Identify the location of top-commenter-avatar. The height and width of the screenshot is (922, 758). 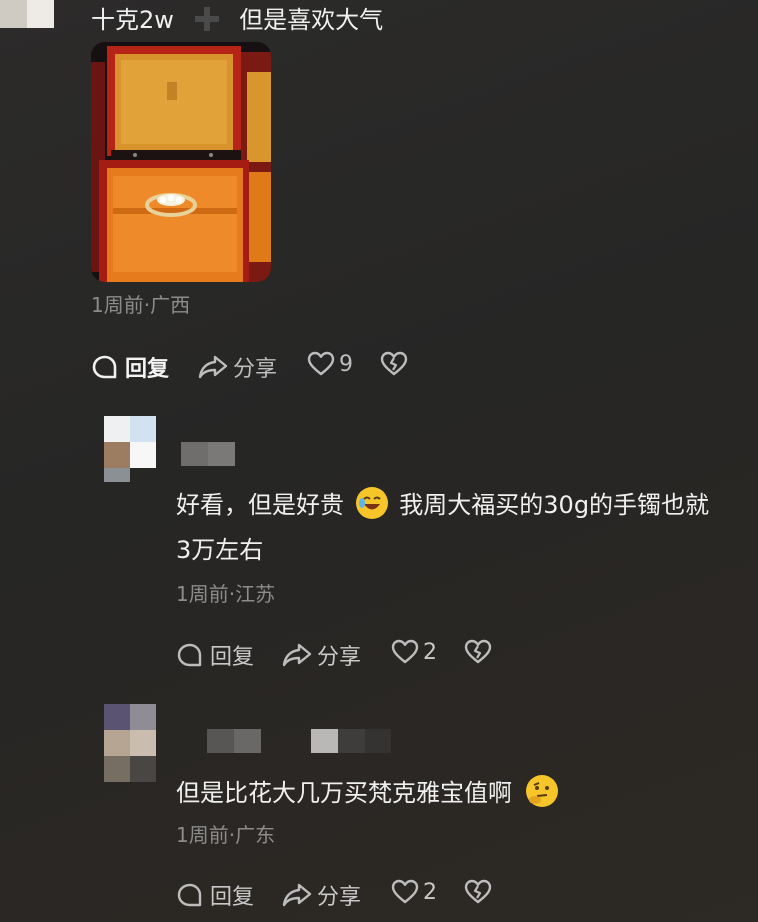
(27, 14).